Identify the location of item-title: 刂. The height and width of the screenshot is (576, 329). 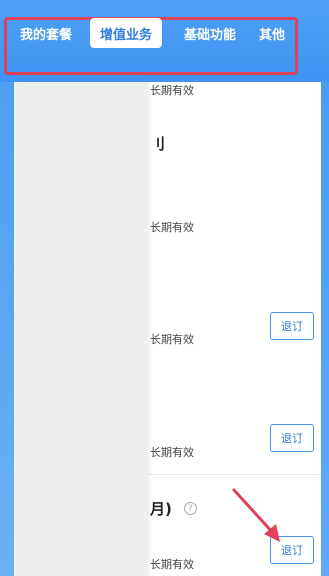
(158, 144).